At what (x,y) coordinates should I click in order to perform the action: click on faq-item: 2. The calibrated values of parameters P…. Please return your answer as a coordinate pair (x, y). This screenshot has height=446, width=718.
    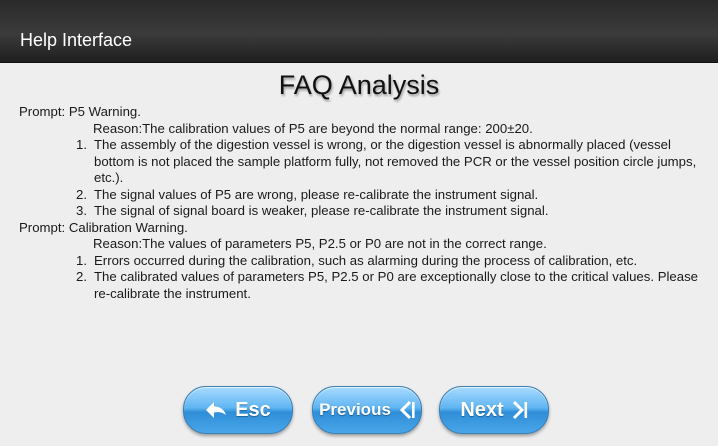
    Looking at the image, I should click on (364, 285).